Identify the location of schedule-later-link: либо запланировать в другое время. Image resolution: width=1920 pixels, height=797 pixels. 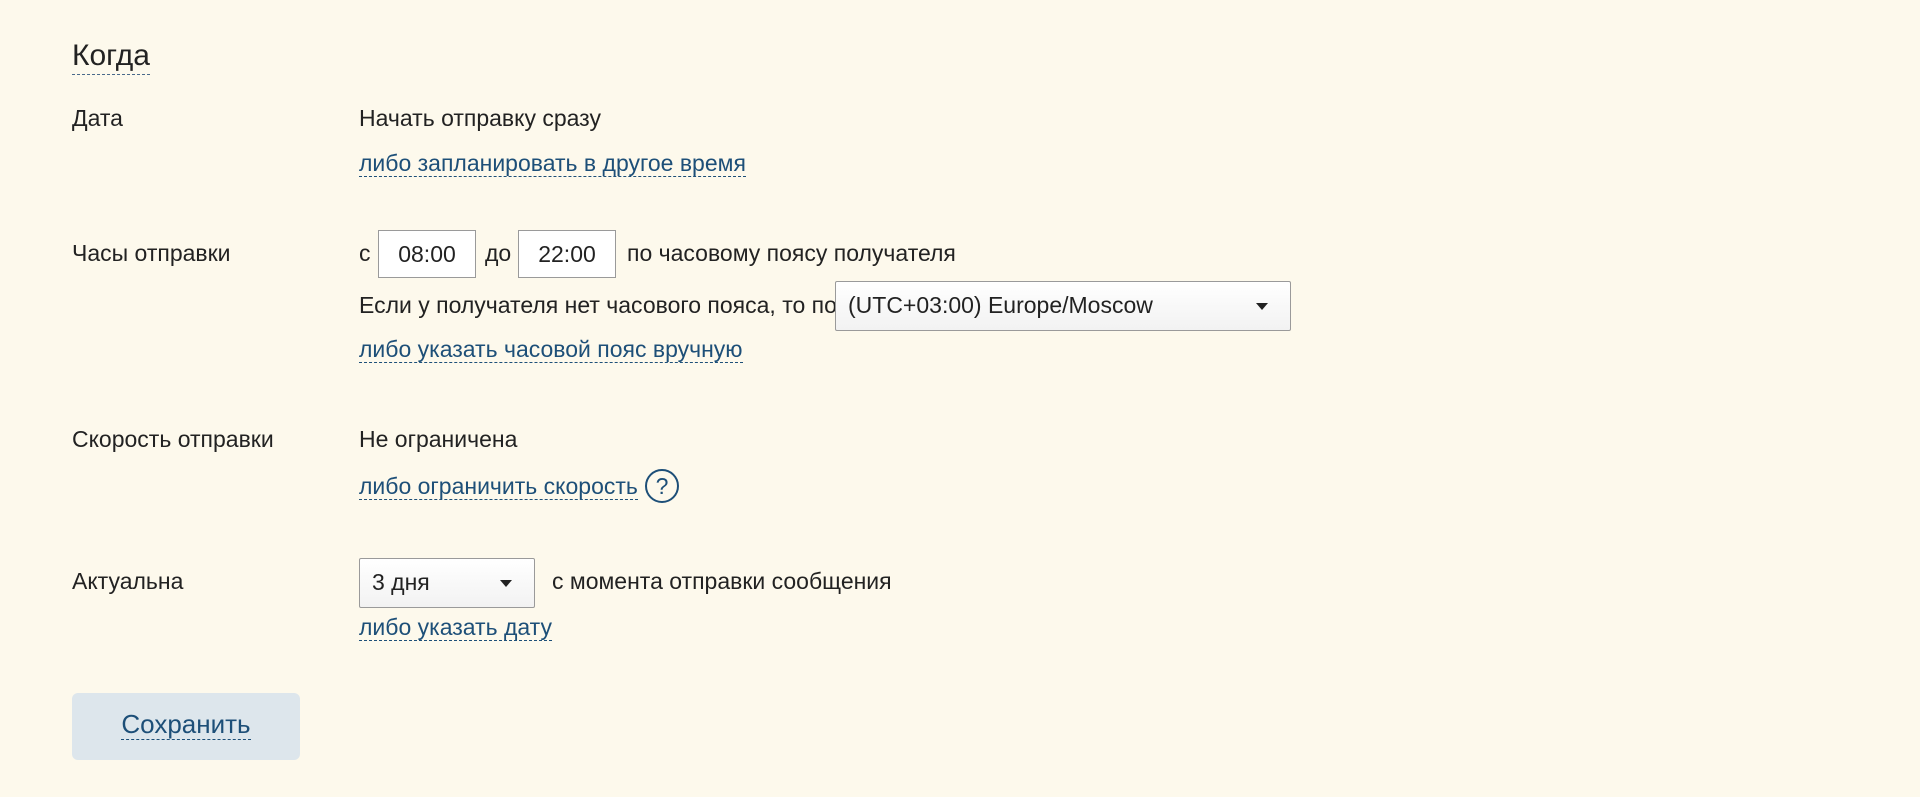
(552, 163).